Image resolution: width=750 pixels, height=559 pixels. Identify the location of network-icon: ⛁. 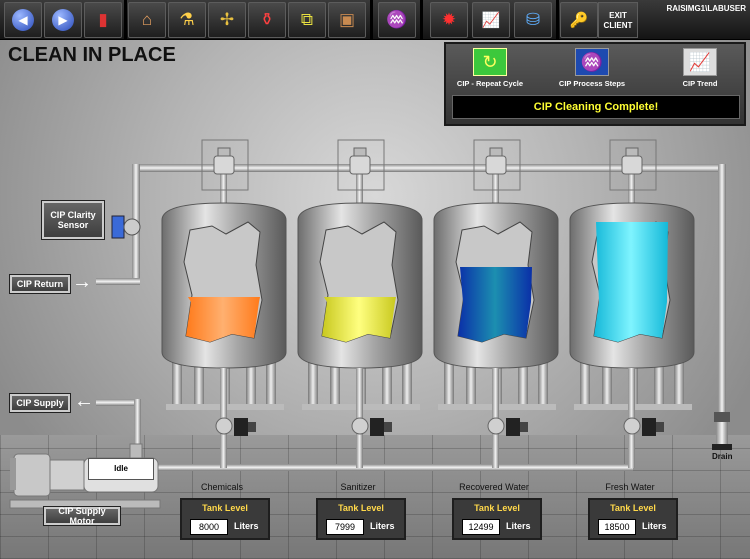
(533, 19).